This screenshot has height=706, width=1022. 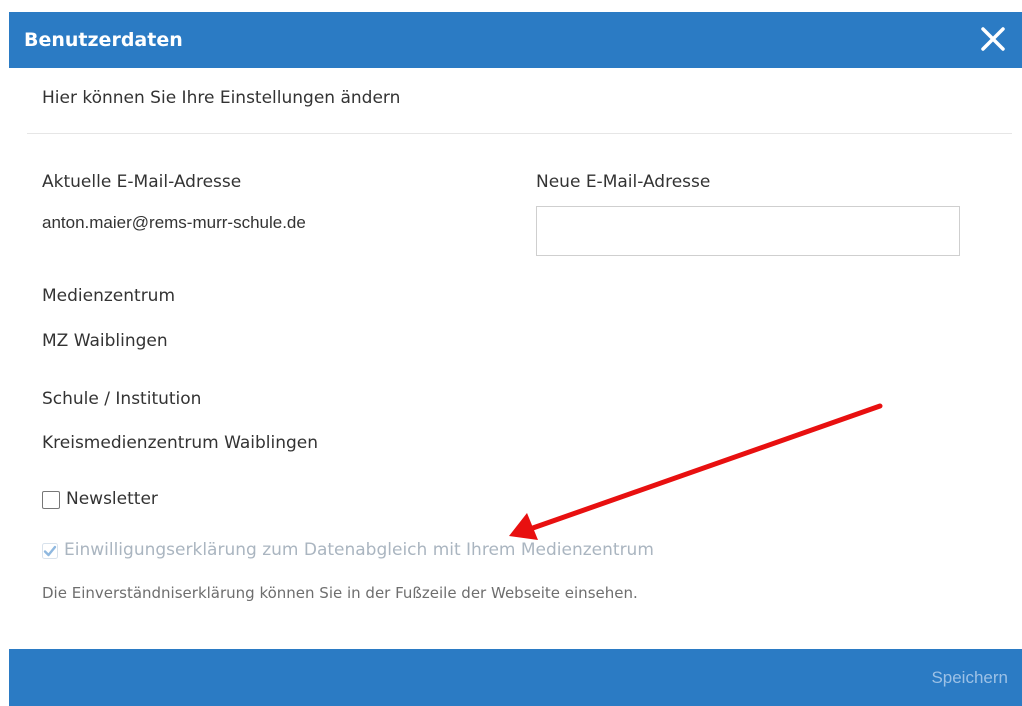 I want to click on checkmark-icon, so click(x=50, y=551).